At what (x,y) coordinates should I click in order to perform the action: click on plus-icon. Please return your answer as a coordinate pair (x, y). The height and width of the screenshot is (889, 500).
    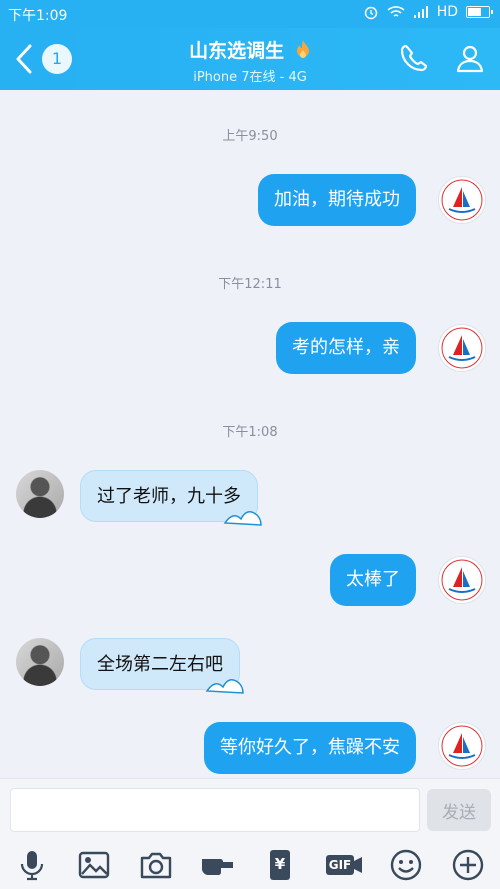
    Looking at the image, I should click on (468, 865).